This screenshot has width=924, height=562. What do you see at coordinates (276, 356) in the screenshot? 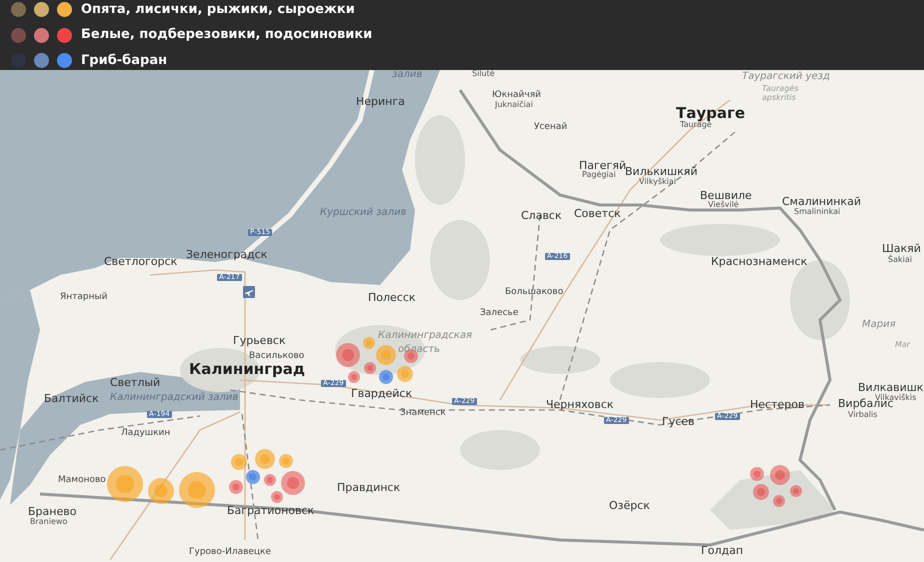
I see `place-label: Васильково` at bounding box center [276, 356].